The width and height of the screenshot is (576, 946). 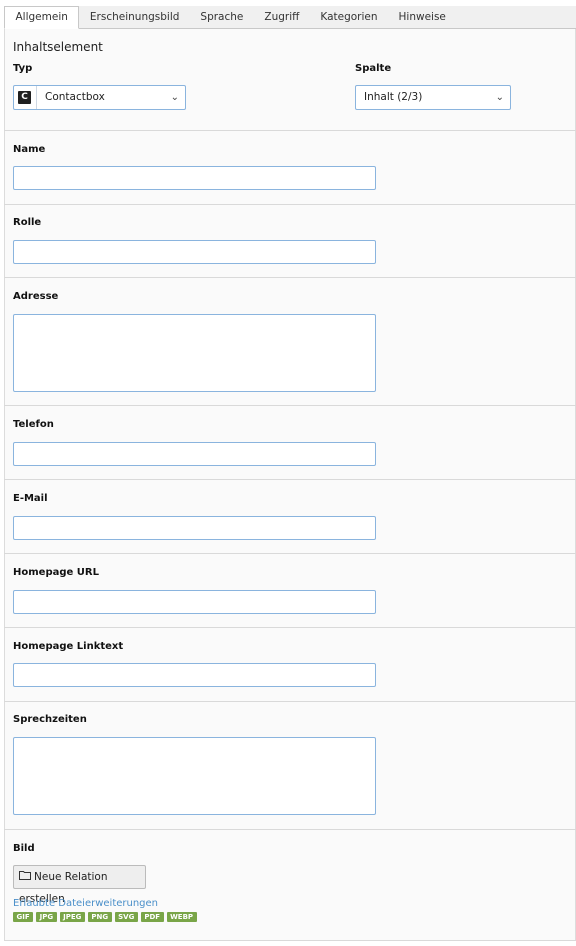 I want to click on tab-sprache: Sprache, so click(x=222, y=17).